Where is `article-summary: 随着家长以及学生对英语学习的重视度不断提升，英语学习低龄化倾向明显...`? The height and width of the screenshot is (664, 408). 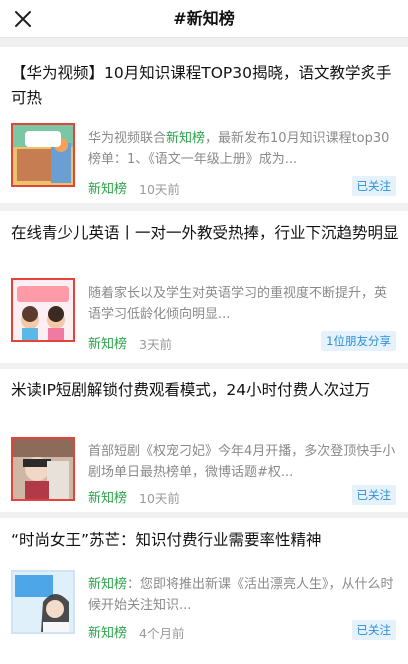 article-summary: 随着家长以及学生对英语学习的重视度不断提升，英语学习低龄化倾向明显... is located at coordinates (242, 304).